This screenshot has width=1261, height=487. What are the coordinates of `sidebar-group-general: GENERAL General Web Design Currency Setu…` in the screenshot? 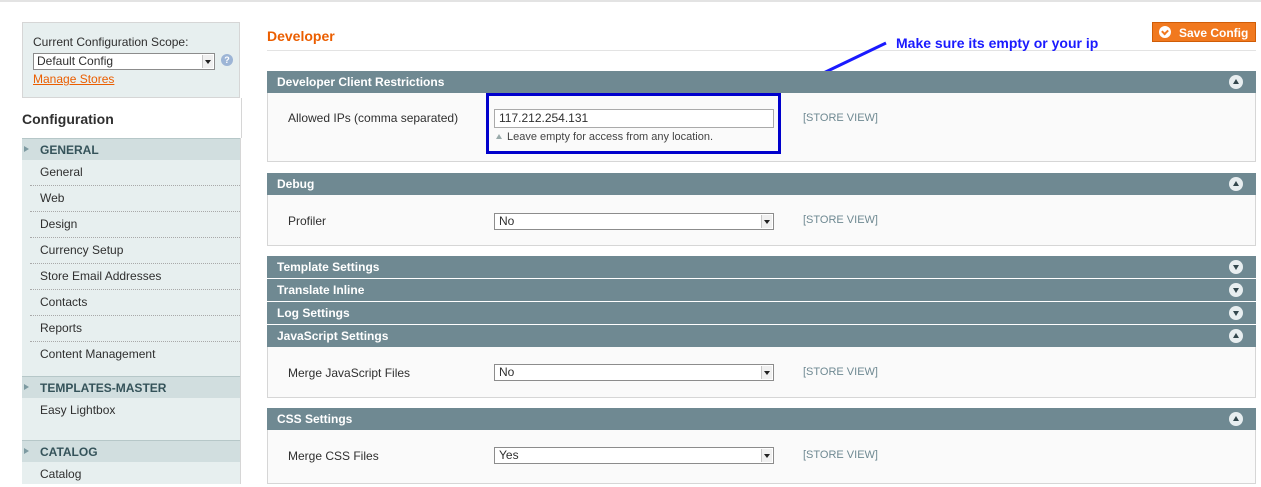 It's located at (131, 257).